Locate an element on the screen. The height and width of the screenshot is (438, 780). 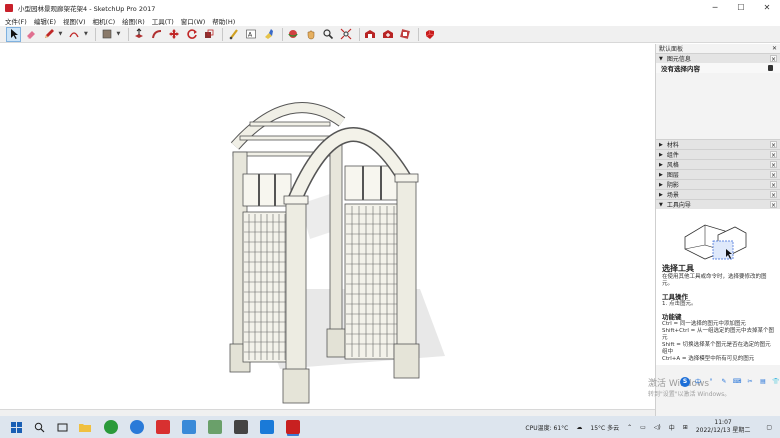
app-icon is located at coordinates (241, 427).